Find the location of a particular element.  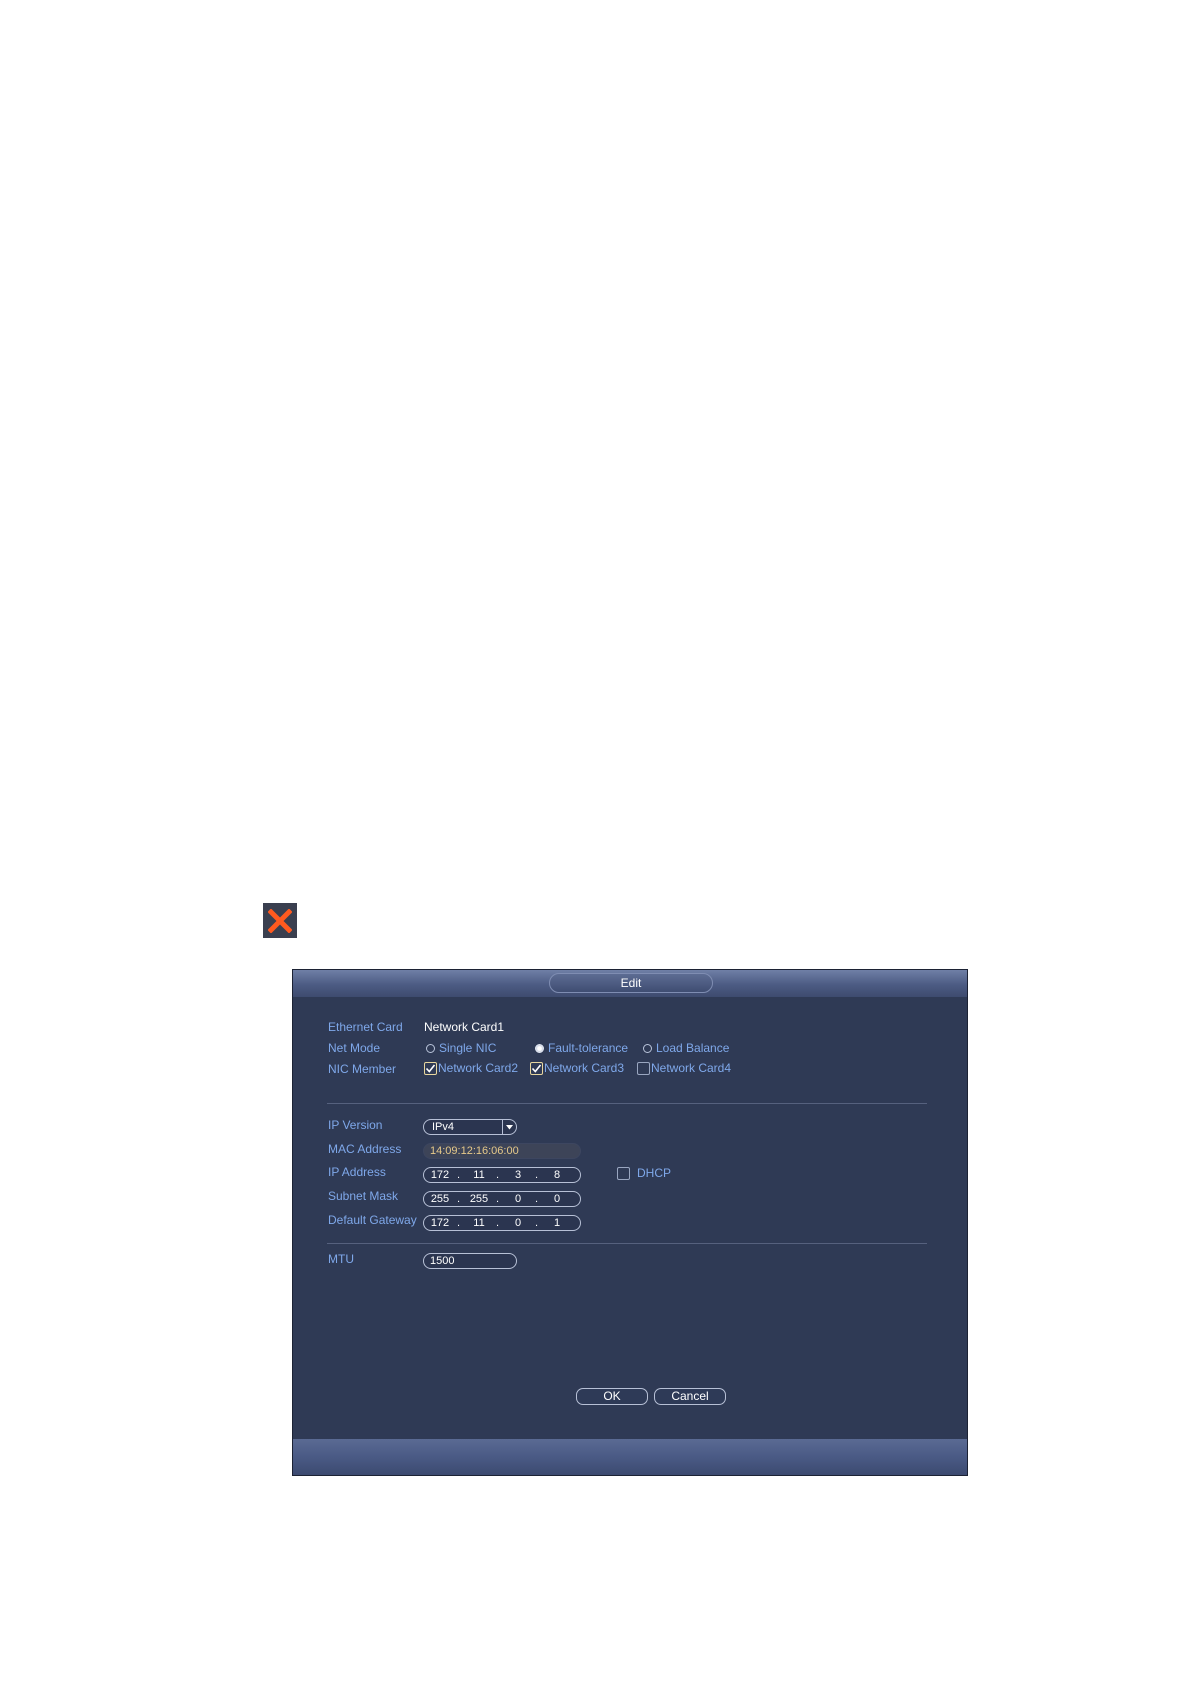

ip-octet: 3 is located at coordinates (518, 1175).